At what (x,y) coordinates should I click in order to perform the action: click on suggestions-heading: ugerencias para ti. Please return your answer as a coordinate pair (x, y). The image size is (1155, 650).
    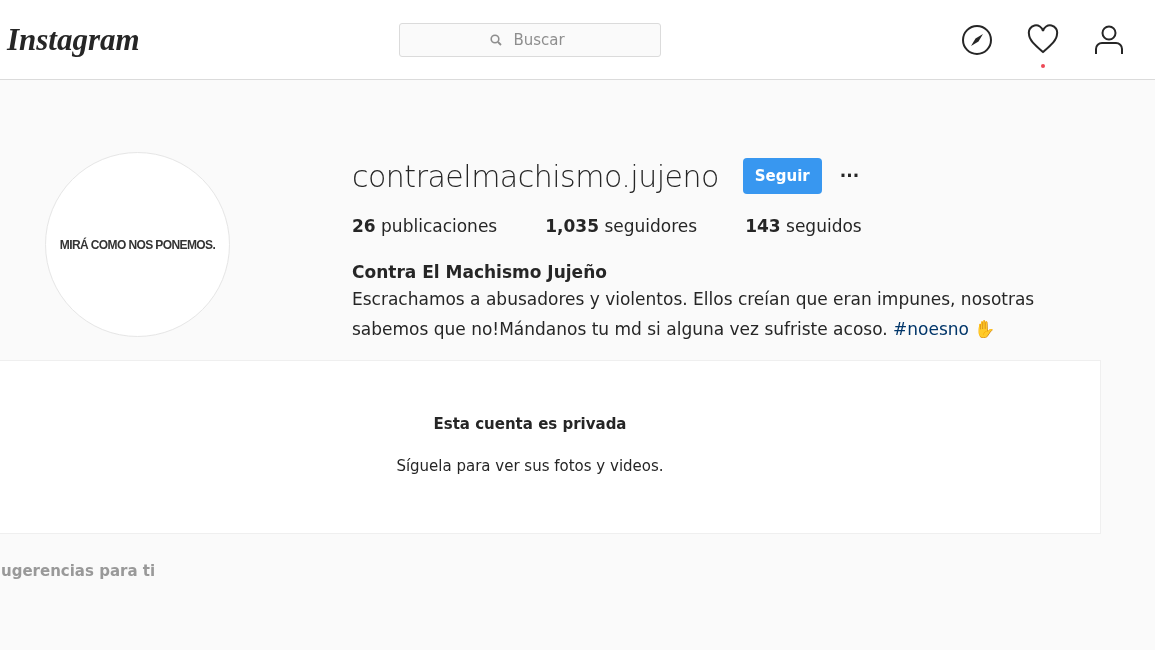
    Looking at the image, I should click on (79, 571).